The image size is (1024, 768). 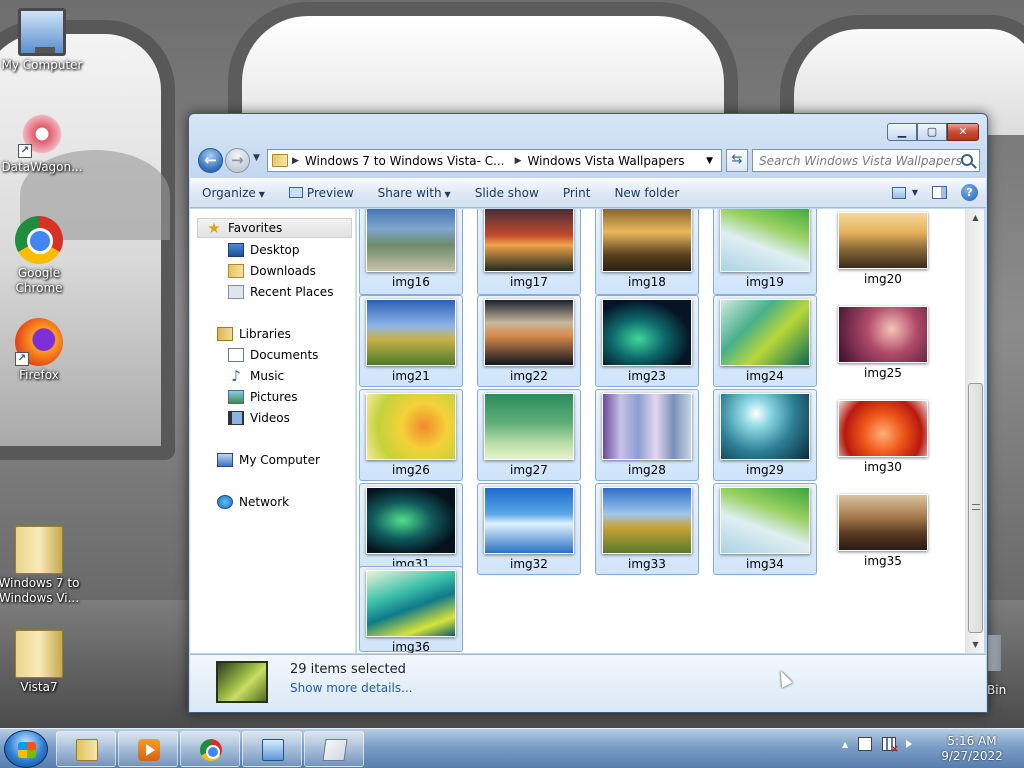 I want to click on control-panel-icon, so click(x=273, y=750).